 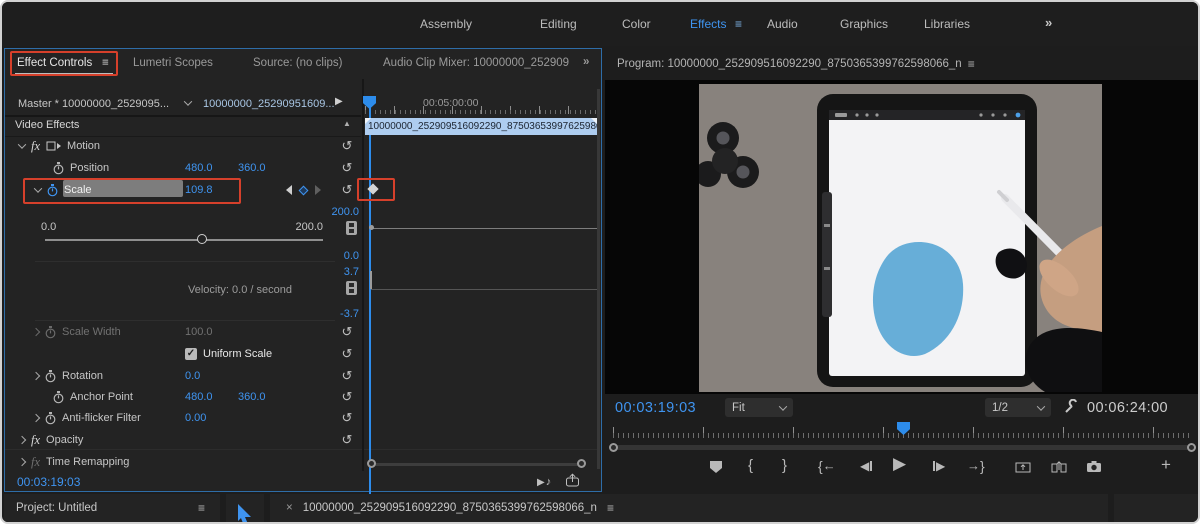 What do you see at coordinates (586, 62) in the screenshot?
I see `panel-overflow-icon: »` at bounding box center [586, 62].